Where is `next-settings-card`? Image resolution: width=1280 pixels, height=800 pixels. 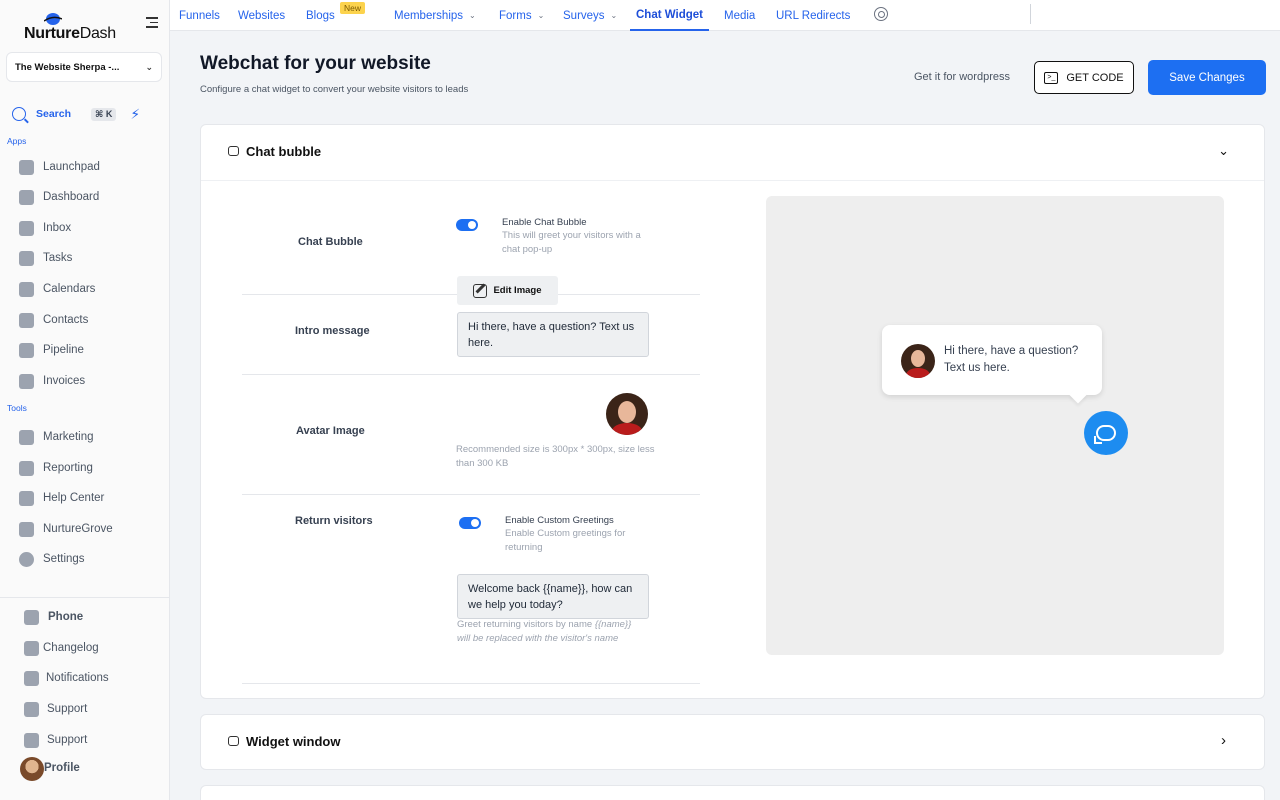 next-settings-card is located at coordinates (732, 792).